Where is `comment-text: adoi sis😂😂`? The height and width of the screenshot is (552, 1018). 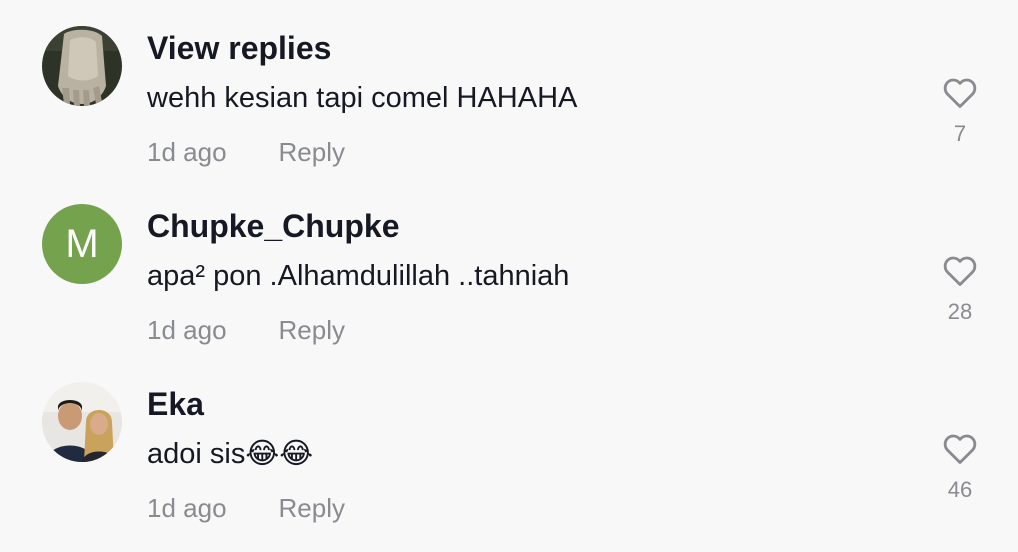
comment-text: adoi sis😂😂 is located at coordinates (230, 454).